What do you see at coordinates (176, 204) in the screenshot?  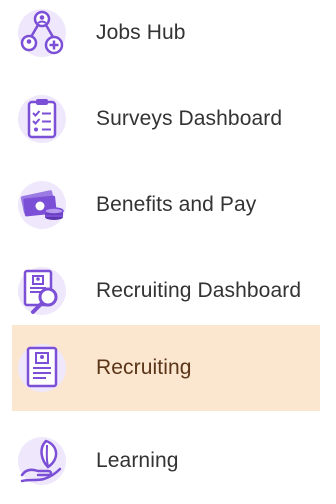 I see `menu-item-label: Benefits and Pay` at bounding box center [176, 204].